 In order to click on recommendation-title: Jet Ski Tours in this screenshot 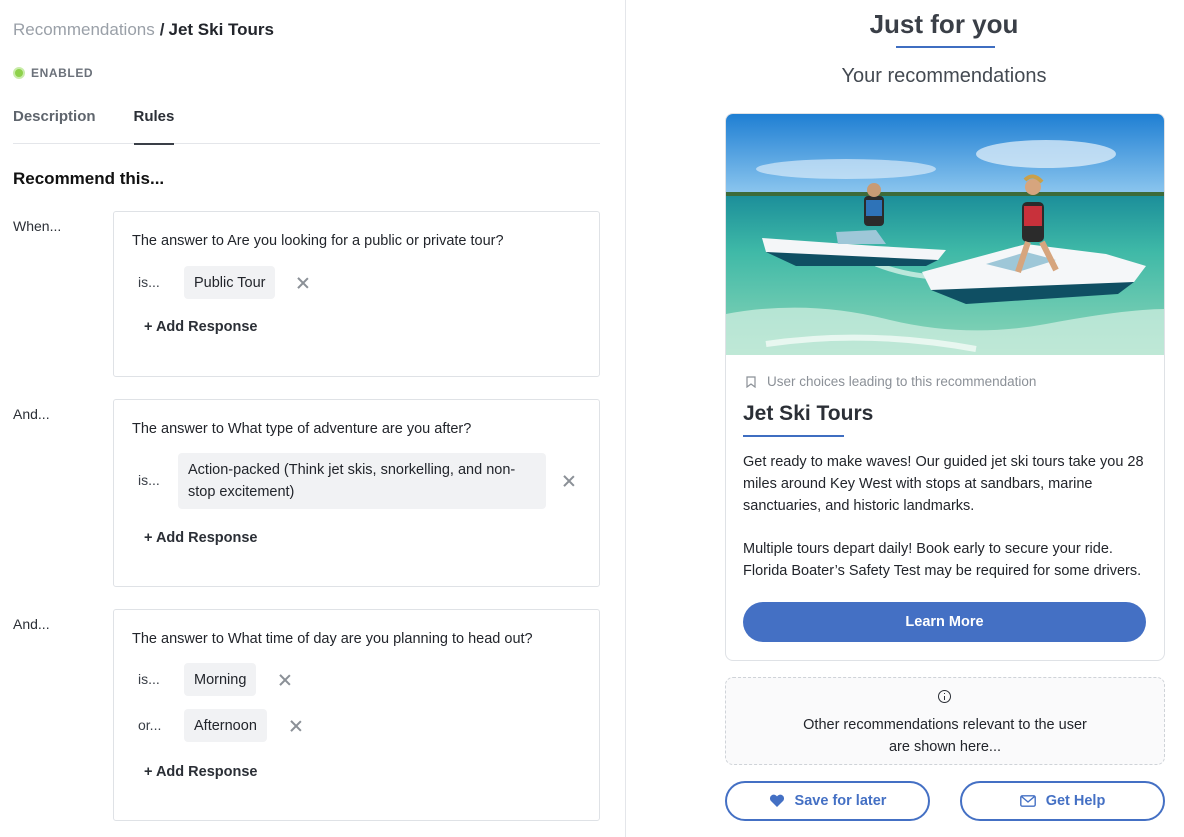, I will do `click(808, 413)`.